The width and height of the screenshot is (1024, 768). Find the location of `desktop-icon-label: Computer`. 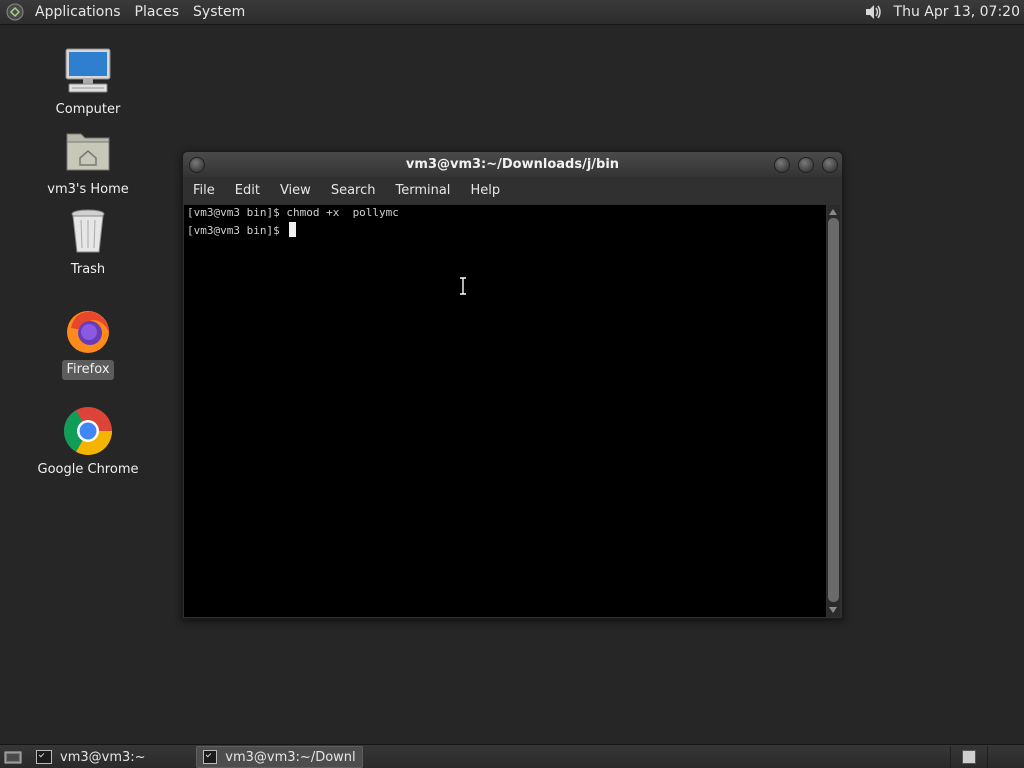

desktop-icon-label: Computer is located at coordinates (88, 109).